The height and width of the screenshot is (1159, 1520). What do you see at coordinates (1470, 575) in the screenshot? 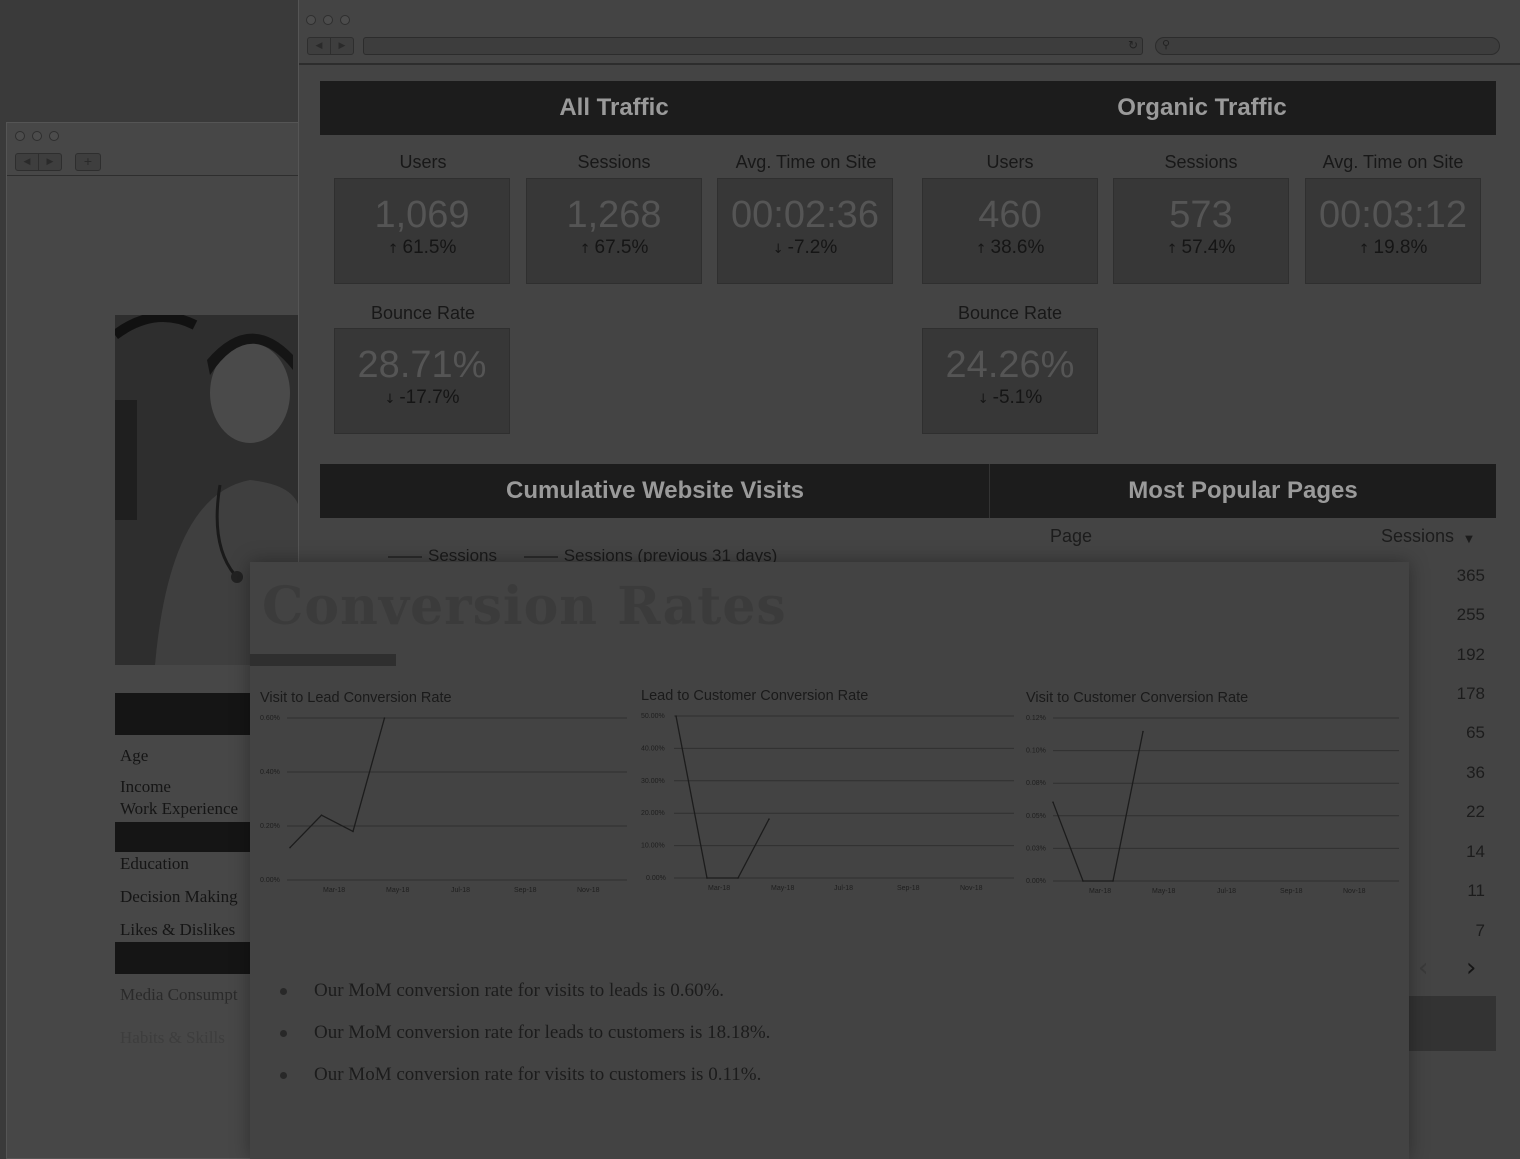
I see `table-cell-sessions: 365` at bounding box center [1470, 575].